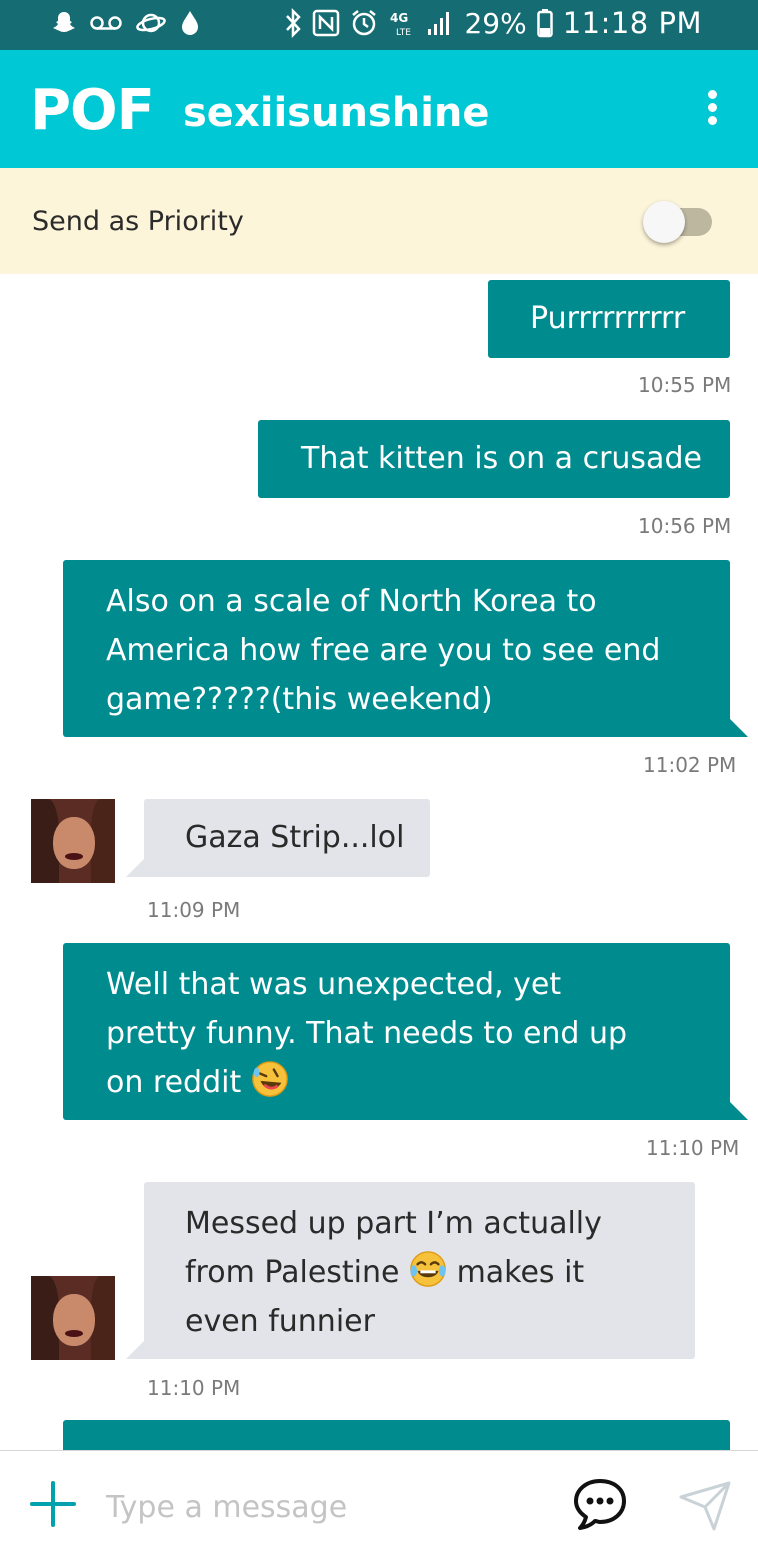 The width and height of the screenshot is (758, 1559). I want to click on message-bubble-incoming: Gaza Strip...lol, so click(287, 838).